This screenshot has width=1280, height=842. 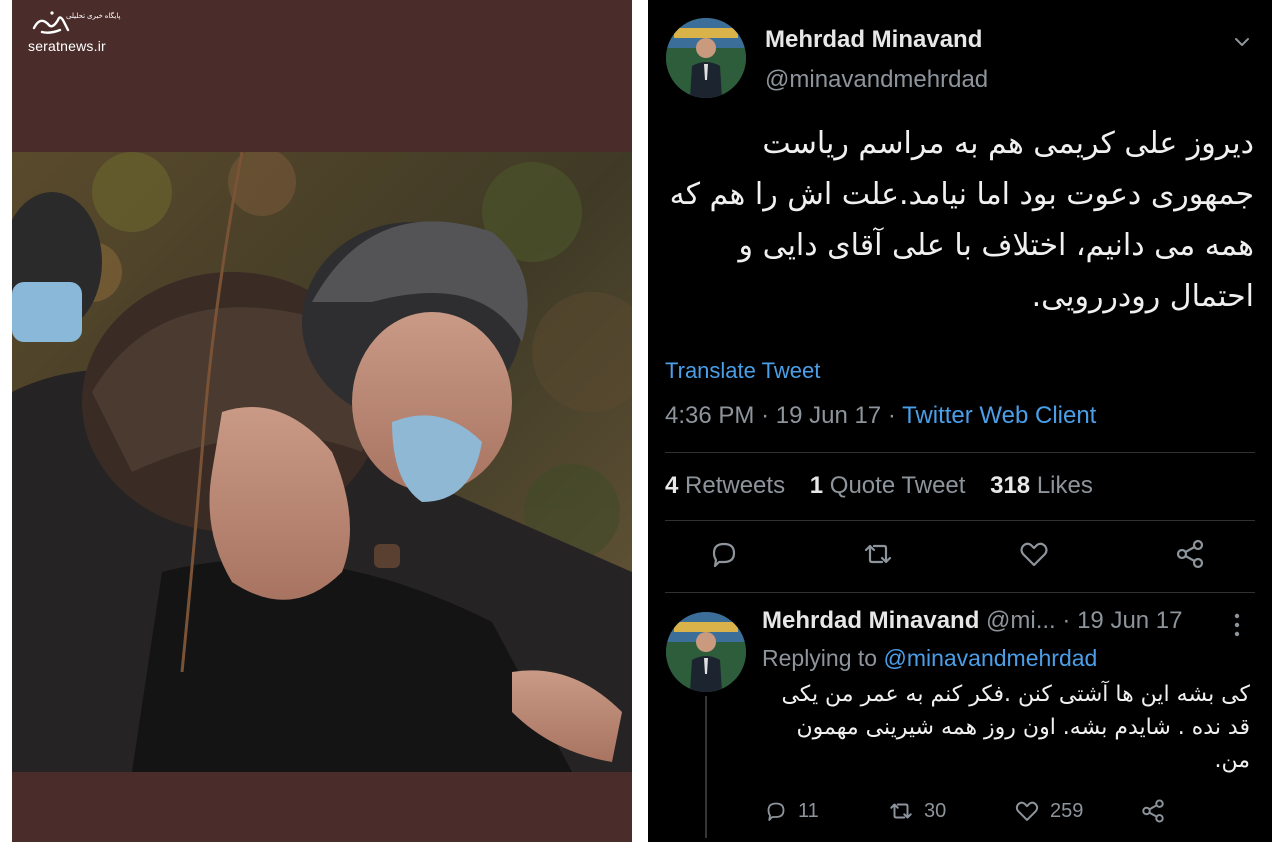 What do you see at coordinates (791, 811) in the screenshot?
I see `reply-reply-action: 11` at bounding box center [791, 811].